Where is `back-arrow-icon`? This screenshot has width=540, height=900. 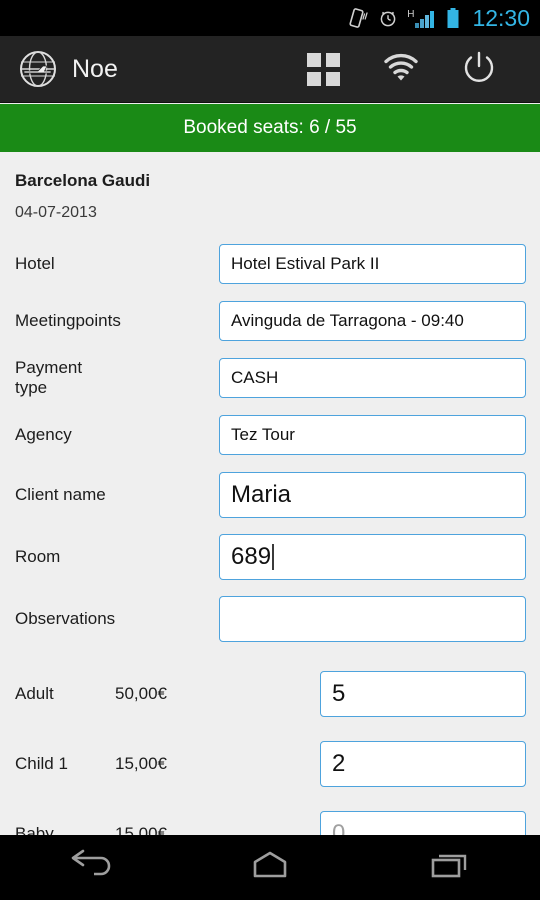 back-arrow-icon is located at coordinates (90, 867).